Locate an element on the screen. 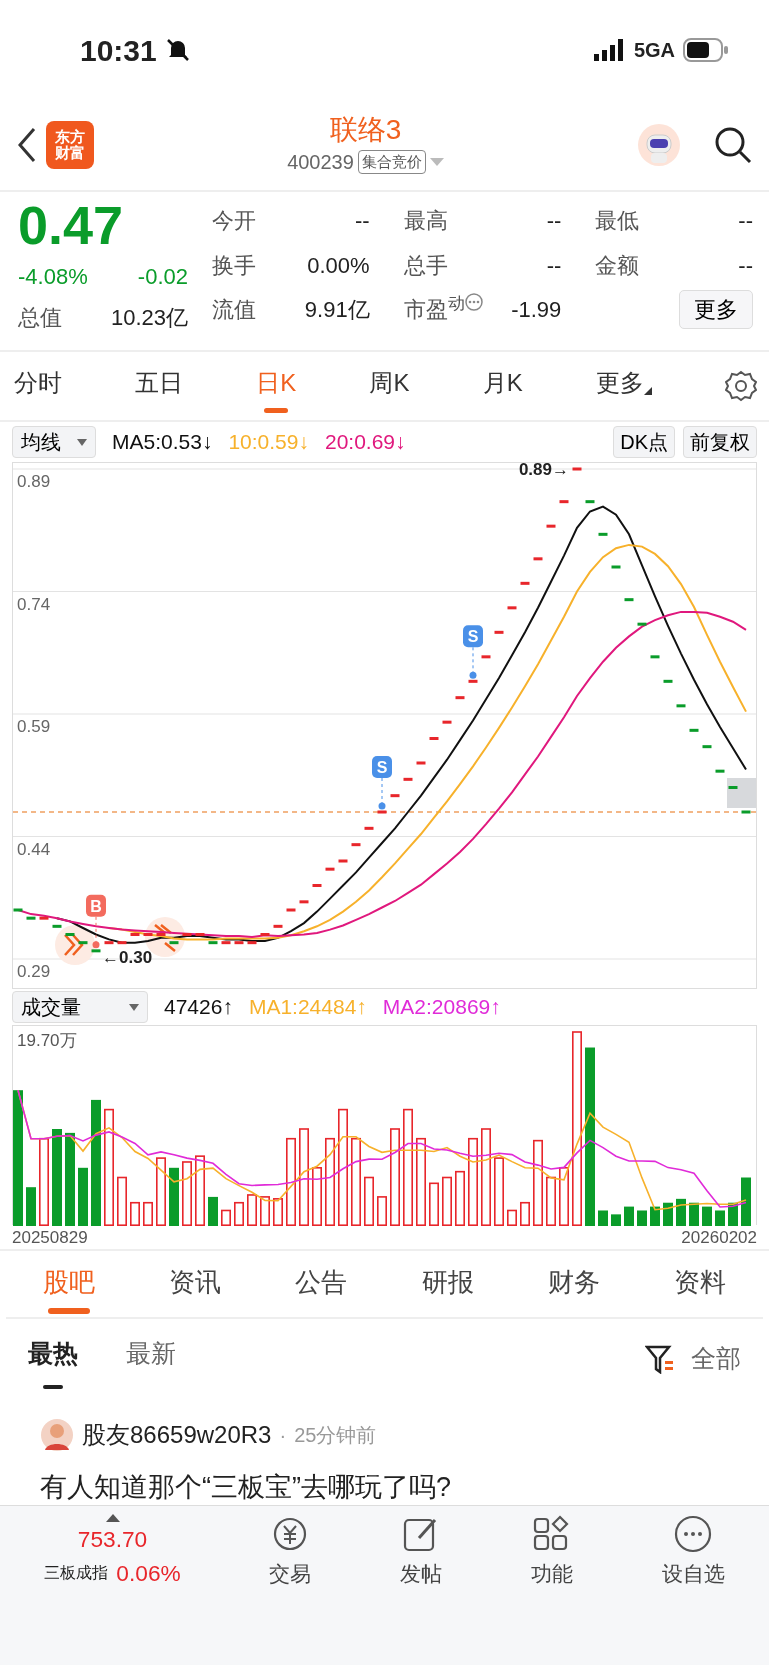 The height and width of the screenshot is (1665, 769). axis-label: 0.29 is located at coordinates (34, 971).